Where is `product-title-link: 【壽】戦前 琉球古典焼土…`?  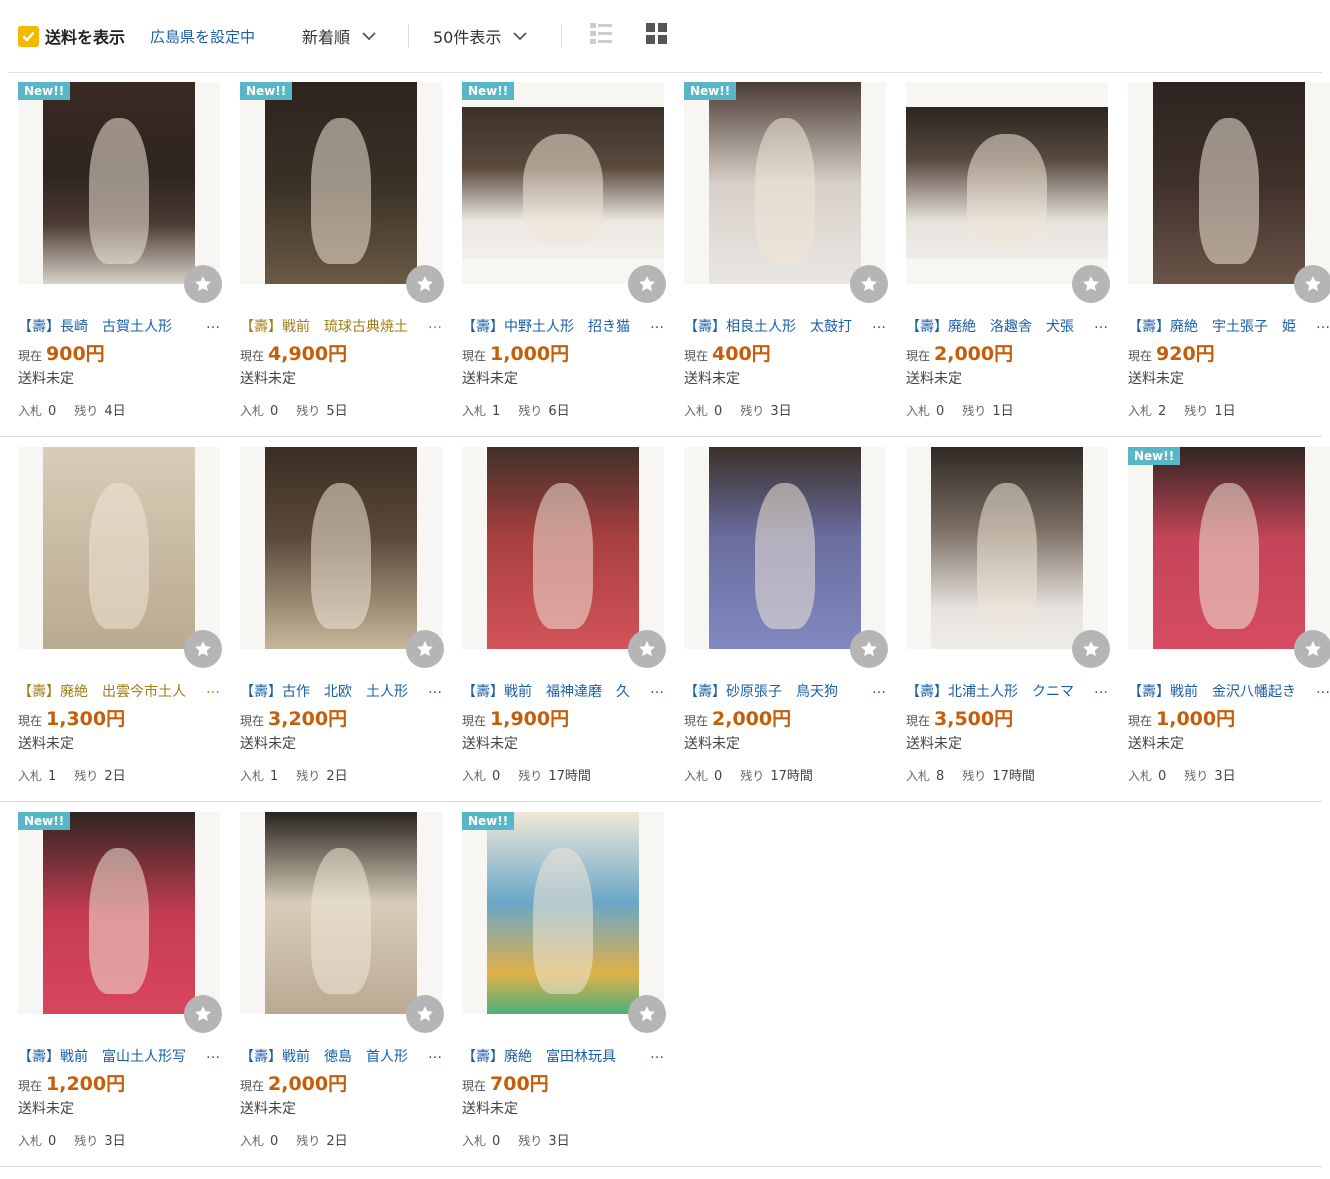 product-title-link: 【壽】戦前 琉球古典焼土… is located at coordinates (341, 326).